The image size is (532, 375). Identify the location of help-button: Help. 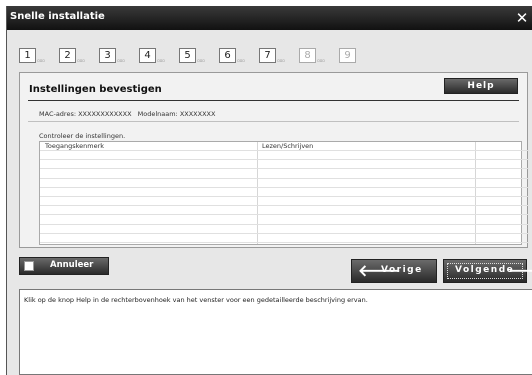
(481, 86).